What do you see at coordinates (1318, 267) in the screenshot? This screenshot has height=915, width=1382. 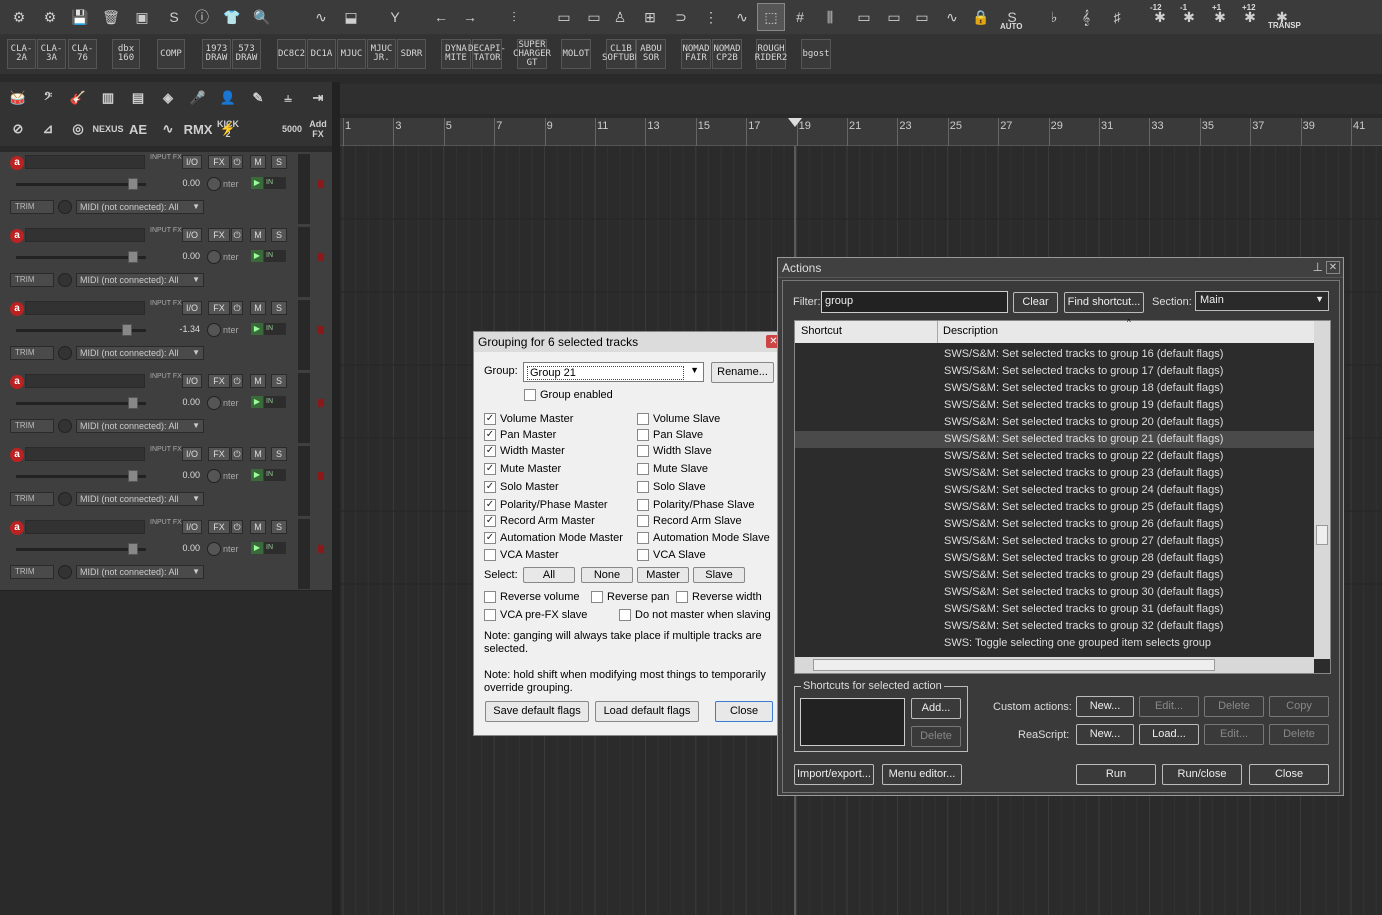 I see `pin-icon: ⊥` at bounding box center [1318, 267].